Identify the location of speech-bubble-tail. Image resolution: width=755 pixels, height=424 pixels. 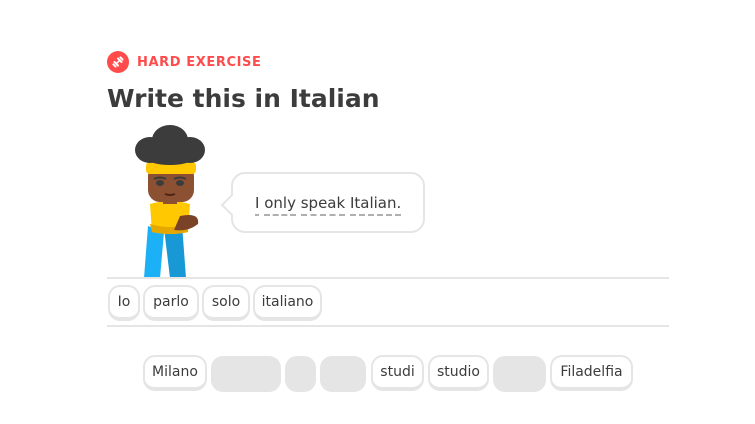
(232, 205).